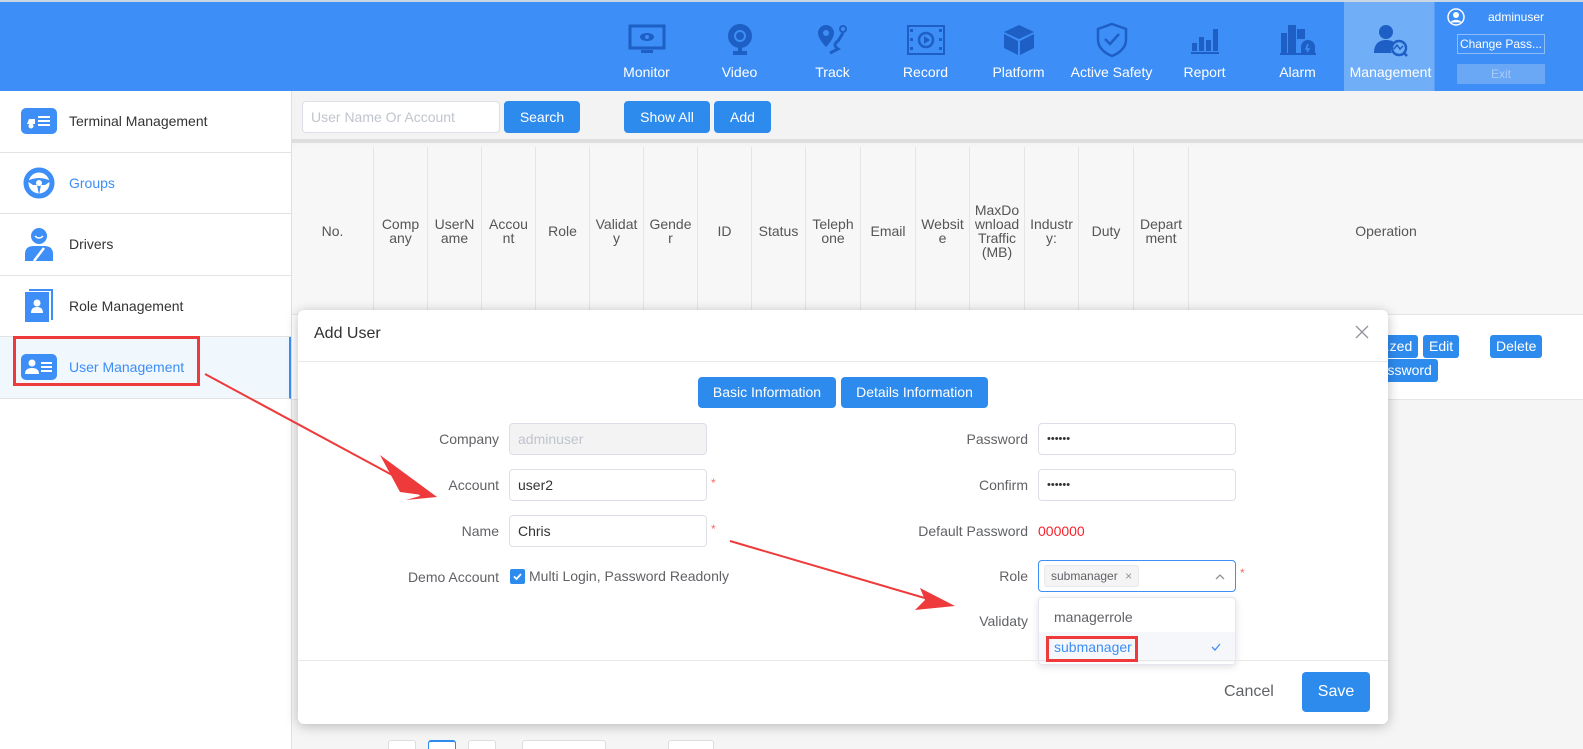 This screenshot has width=1583, height=749. I want to click on role-label: Role, so click(1013, 576).